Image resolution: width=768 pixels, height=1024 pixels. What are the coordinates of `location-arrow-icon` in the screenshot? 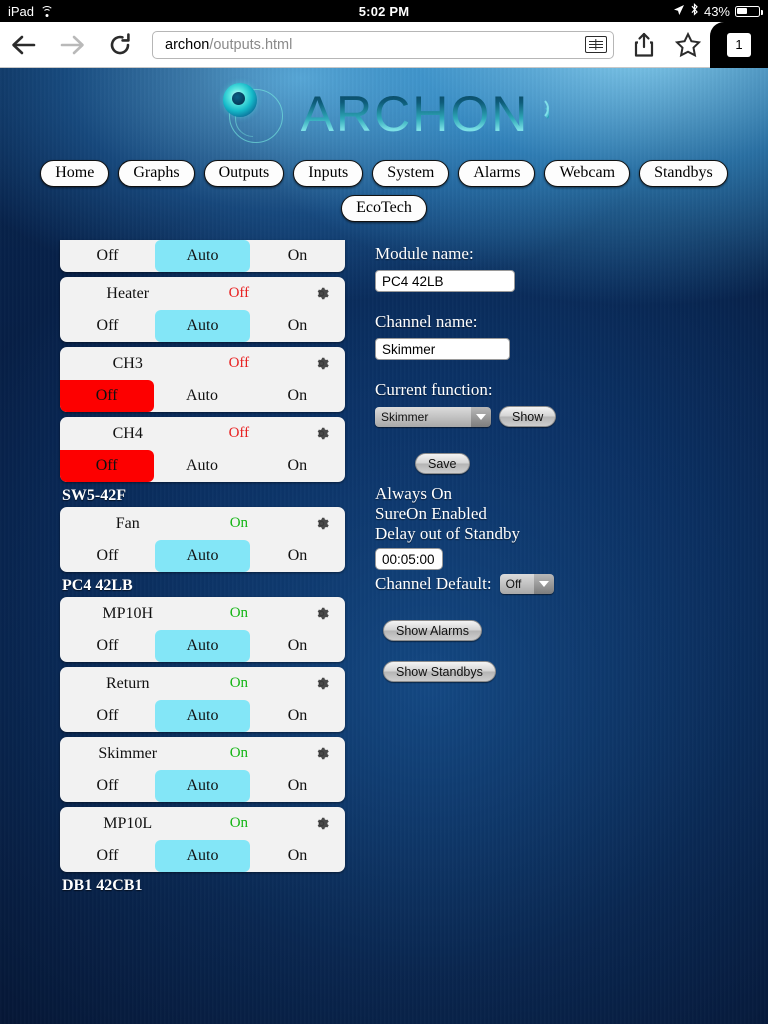 It's located at (679, 11).